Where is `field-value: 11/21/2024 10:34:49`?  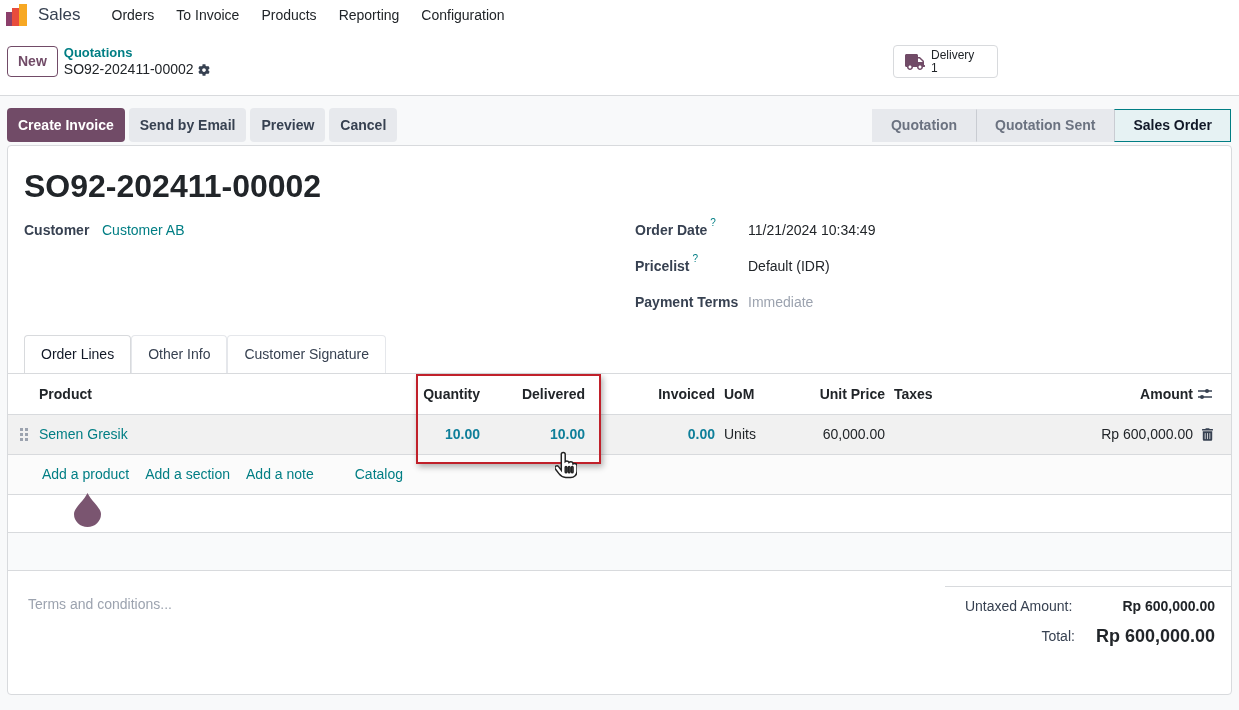 field-value: 11/21/2024 10:34:49 is located at coordinates (812, 230).